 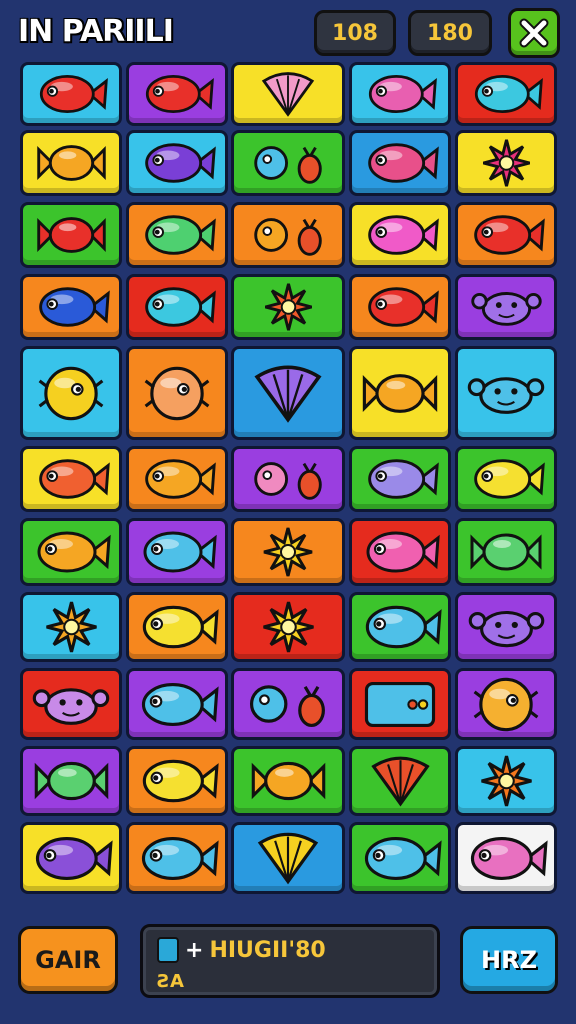 I want to click on tile-box, so click(x=400, y=704).